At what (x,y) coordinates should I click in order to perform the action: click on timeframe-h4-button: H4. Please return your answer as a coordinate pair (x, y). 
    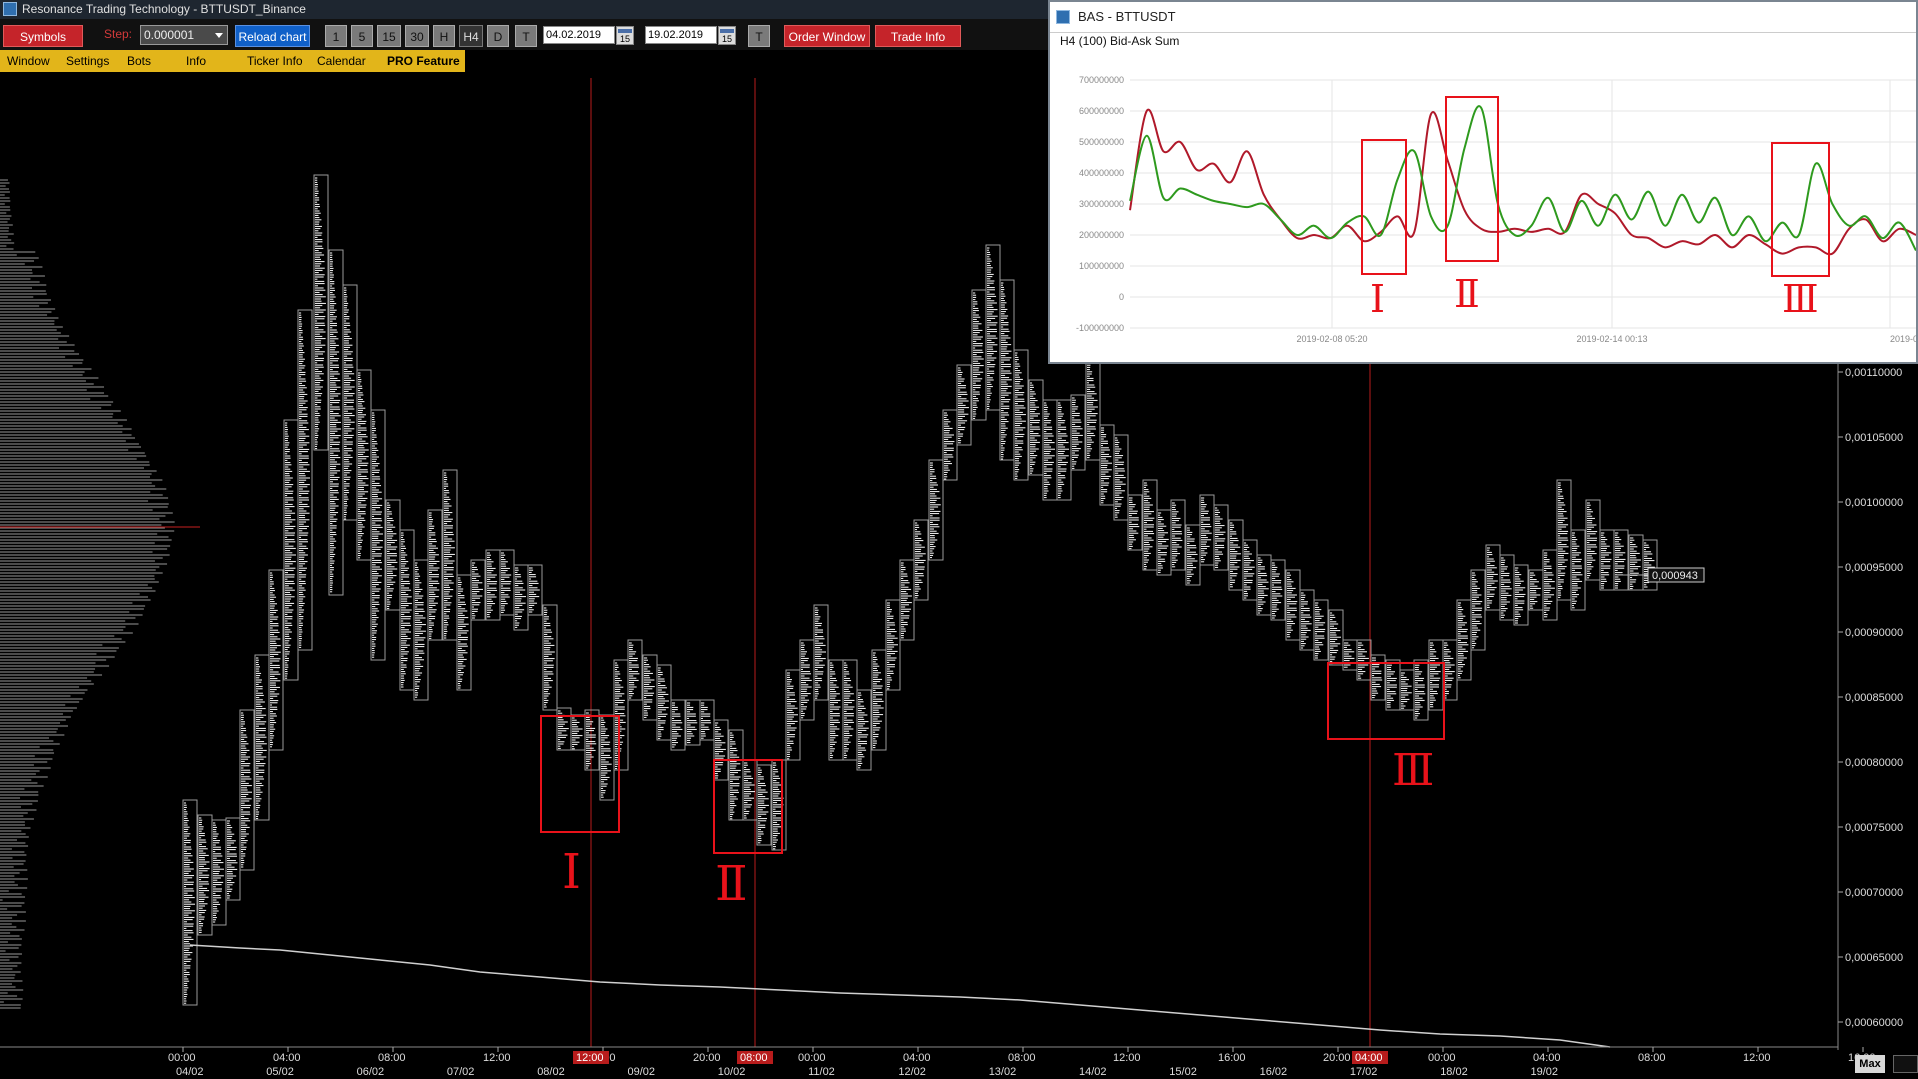
    Looking at the image, I should click on (471, 36).